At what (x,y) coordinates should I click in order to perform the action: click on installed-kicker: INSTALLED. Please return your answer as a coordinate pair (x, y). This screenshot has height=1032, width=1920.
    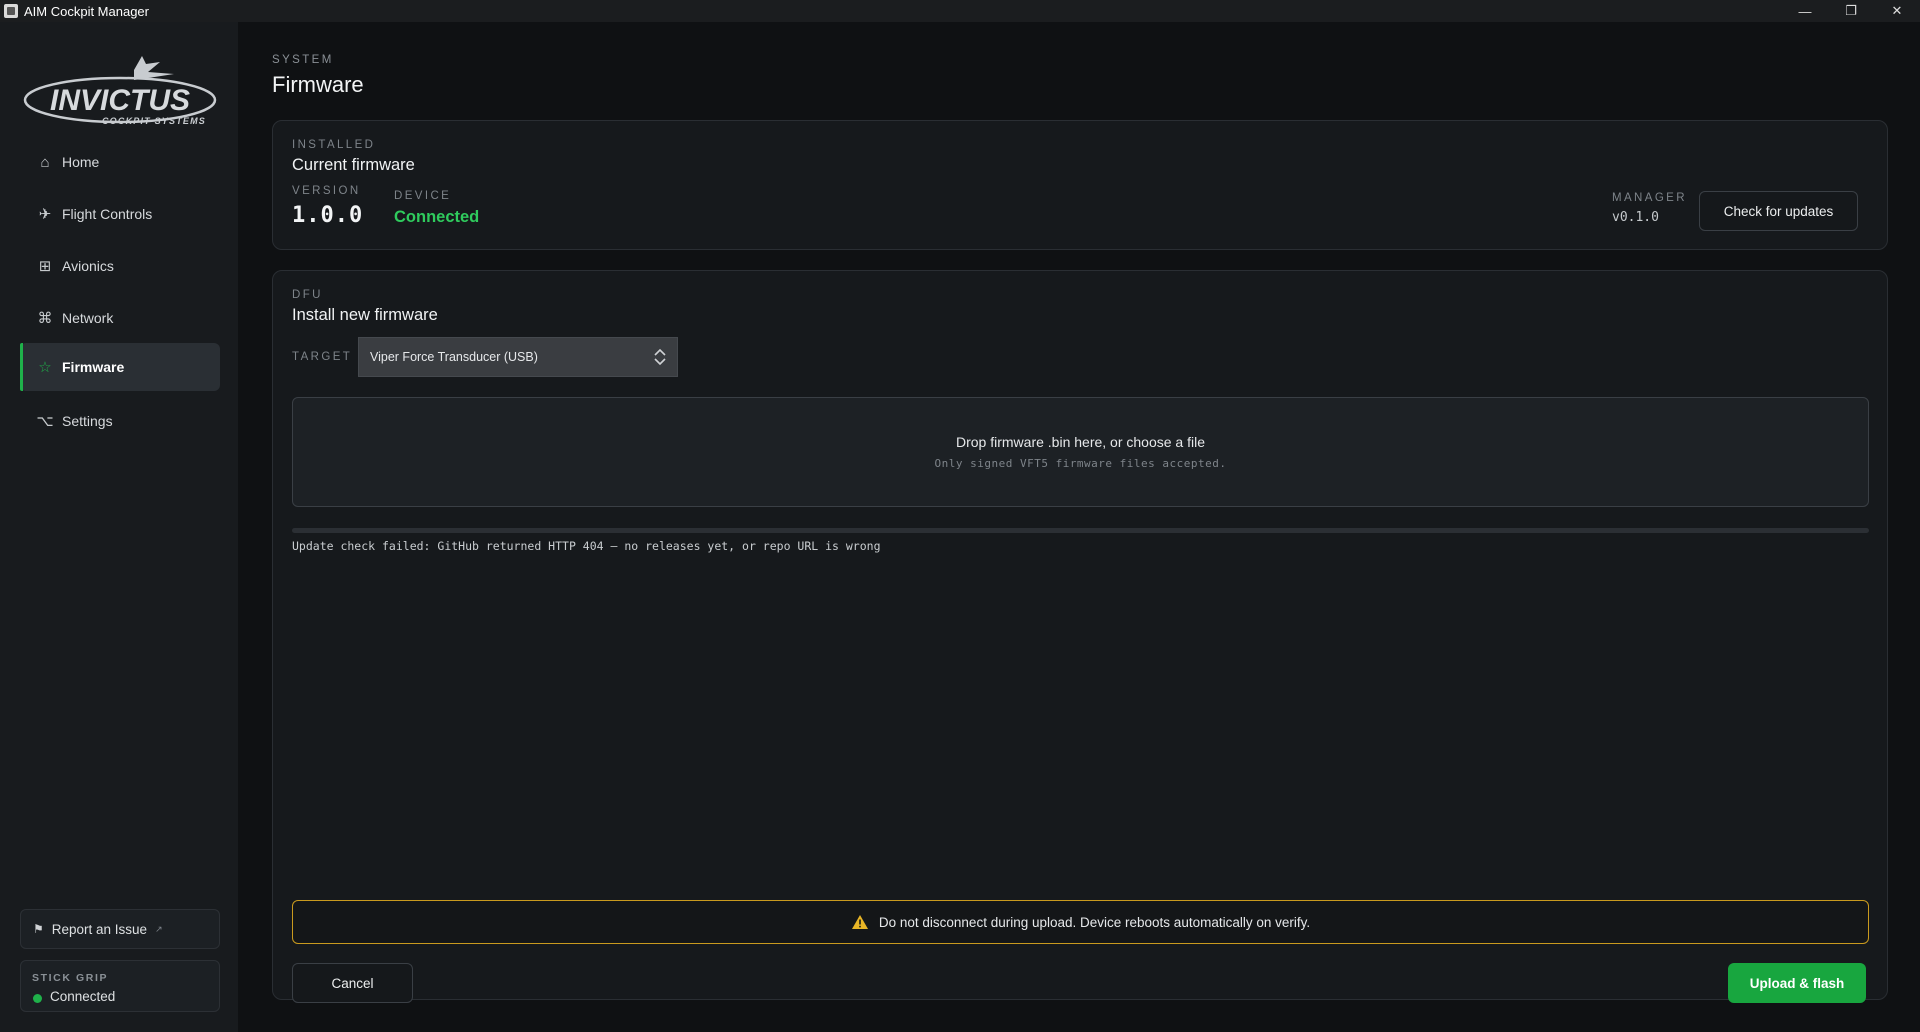
    Looking at the image, I should click on (334, 145).